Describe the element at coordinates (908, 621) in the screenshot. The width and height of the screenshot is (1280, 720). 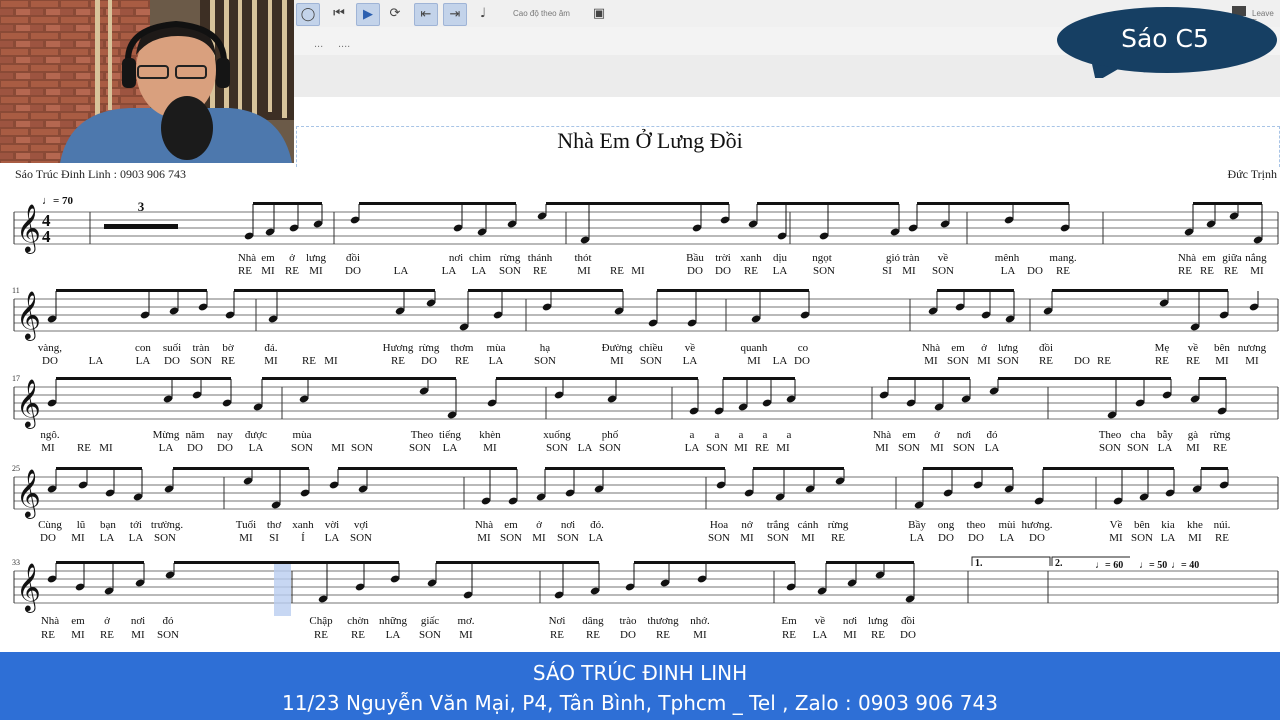
I see `lyric-syllable: đồi` at that location.